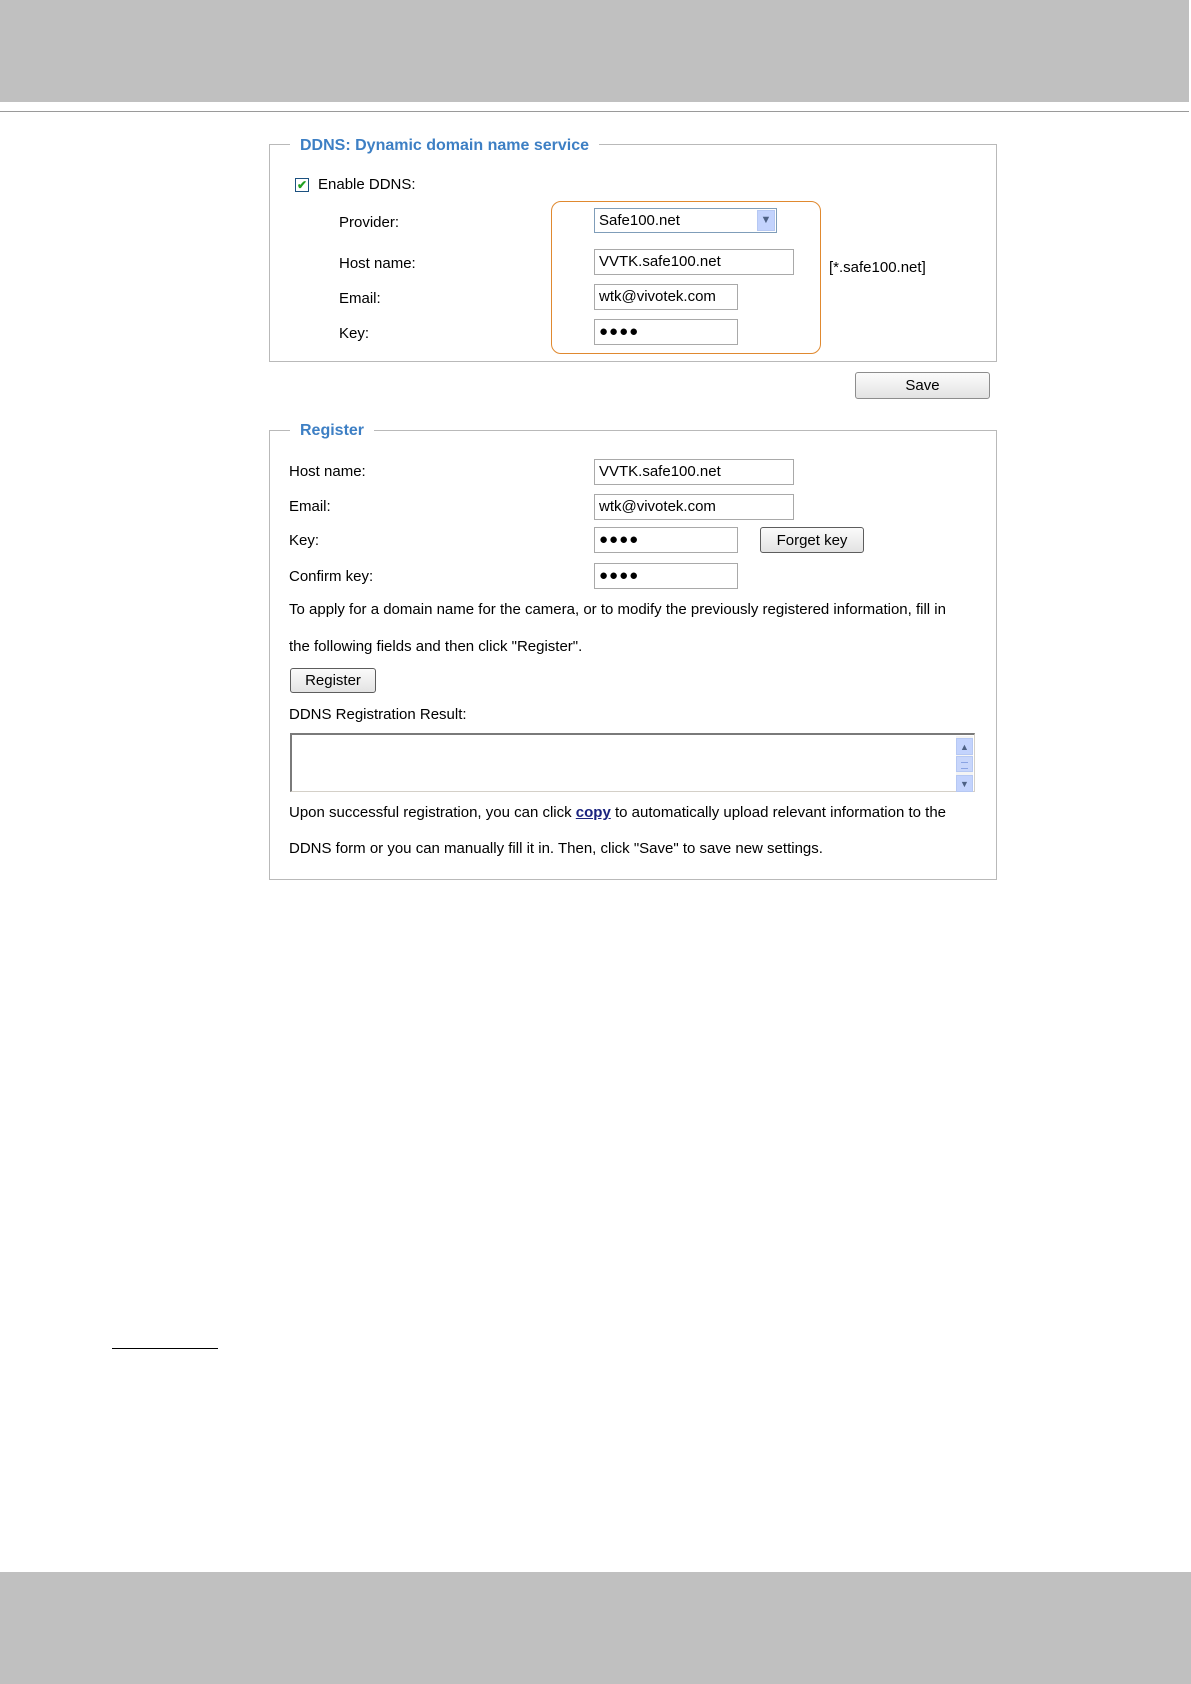 Image resolution: width=1191 pixels, height=1684 pixels. What do you see at coordinates (964, 783) in the screenshot?
I see `arrow-down-icon: ▼` at bounding box center [964, 783].